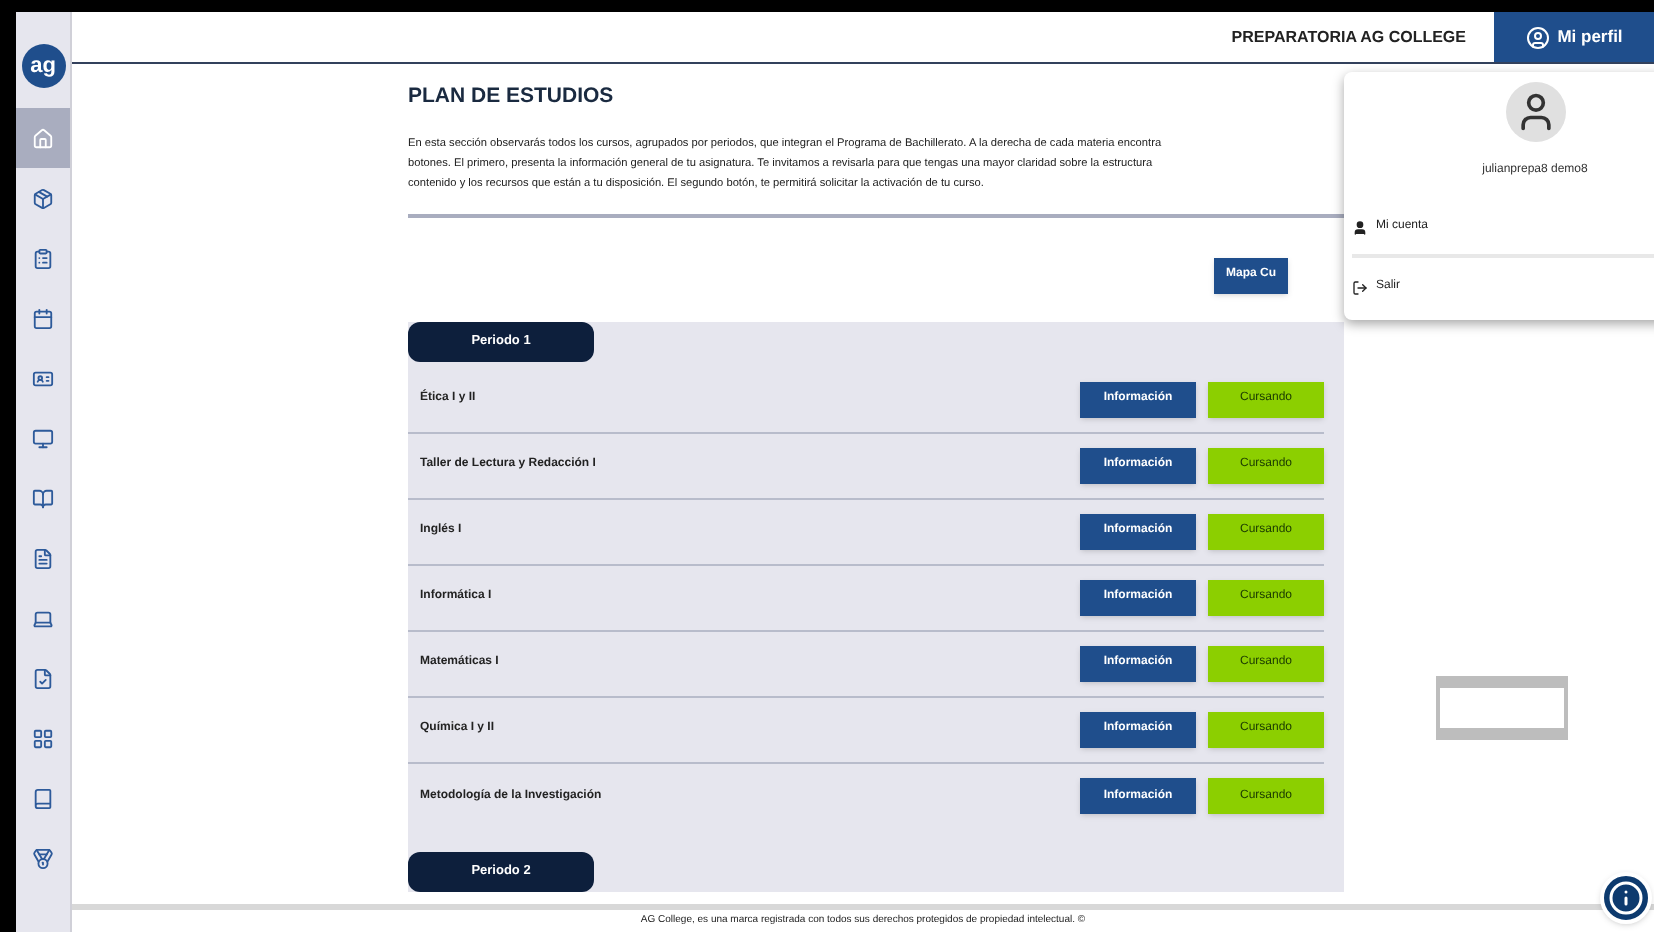  What do you see at coordinates (43, 798) in the screenshot?
I see `book-icon` at bounding box center [43, 798].